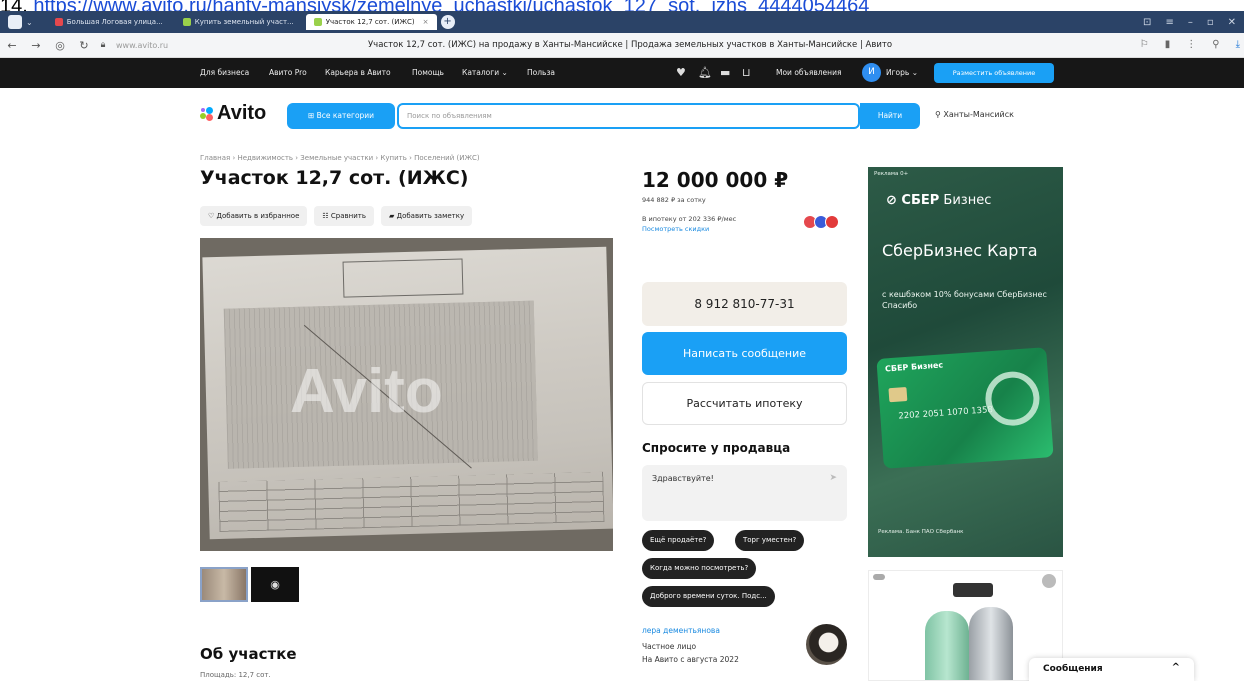 The width and height of the screenshot is (1244, 681). I want to click on download-icon: ⤓, so click(1238, 44).